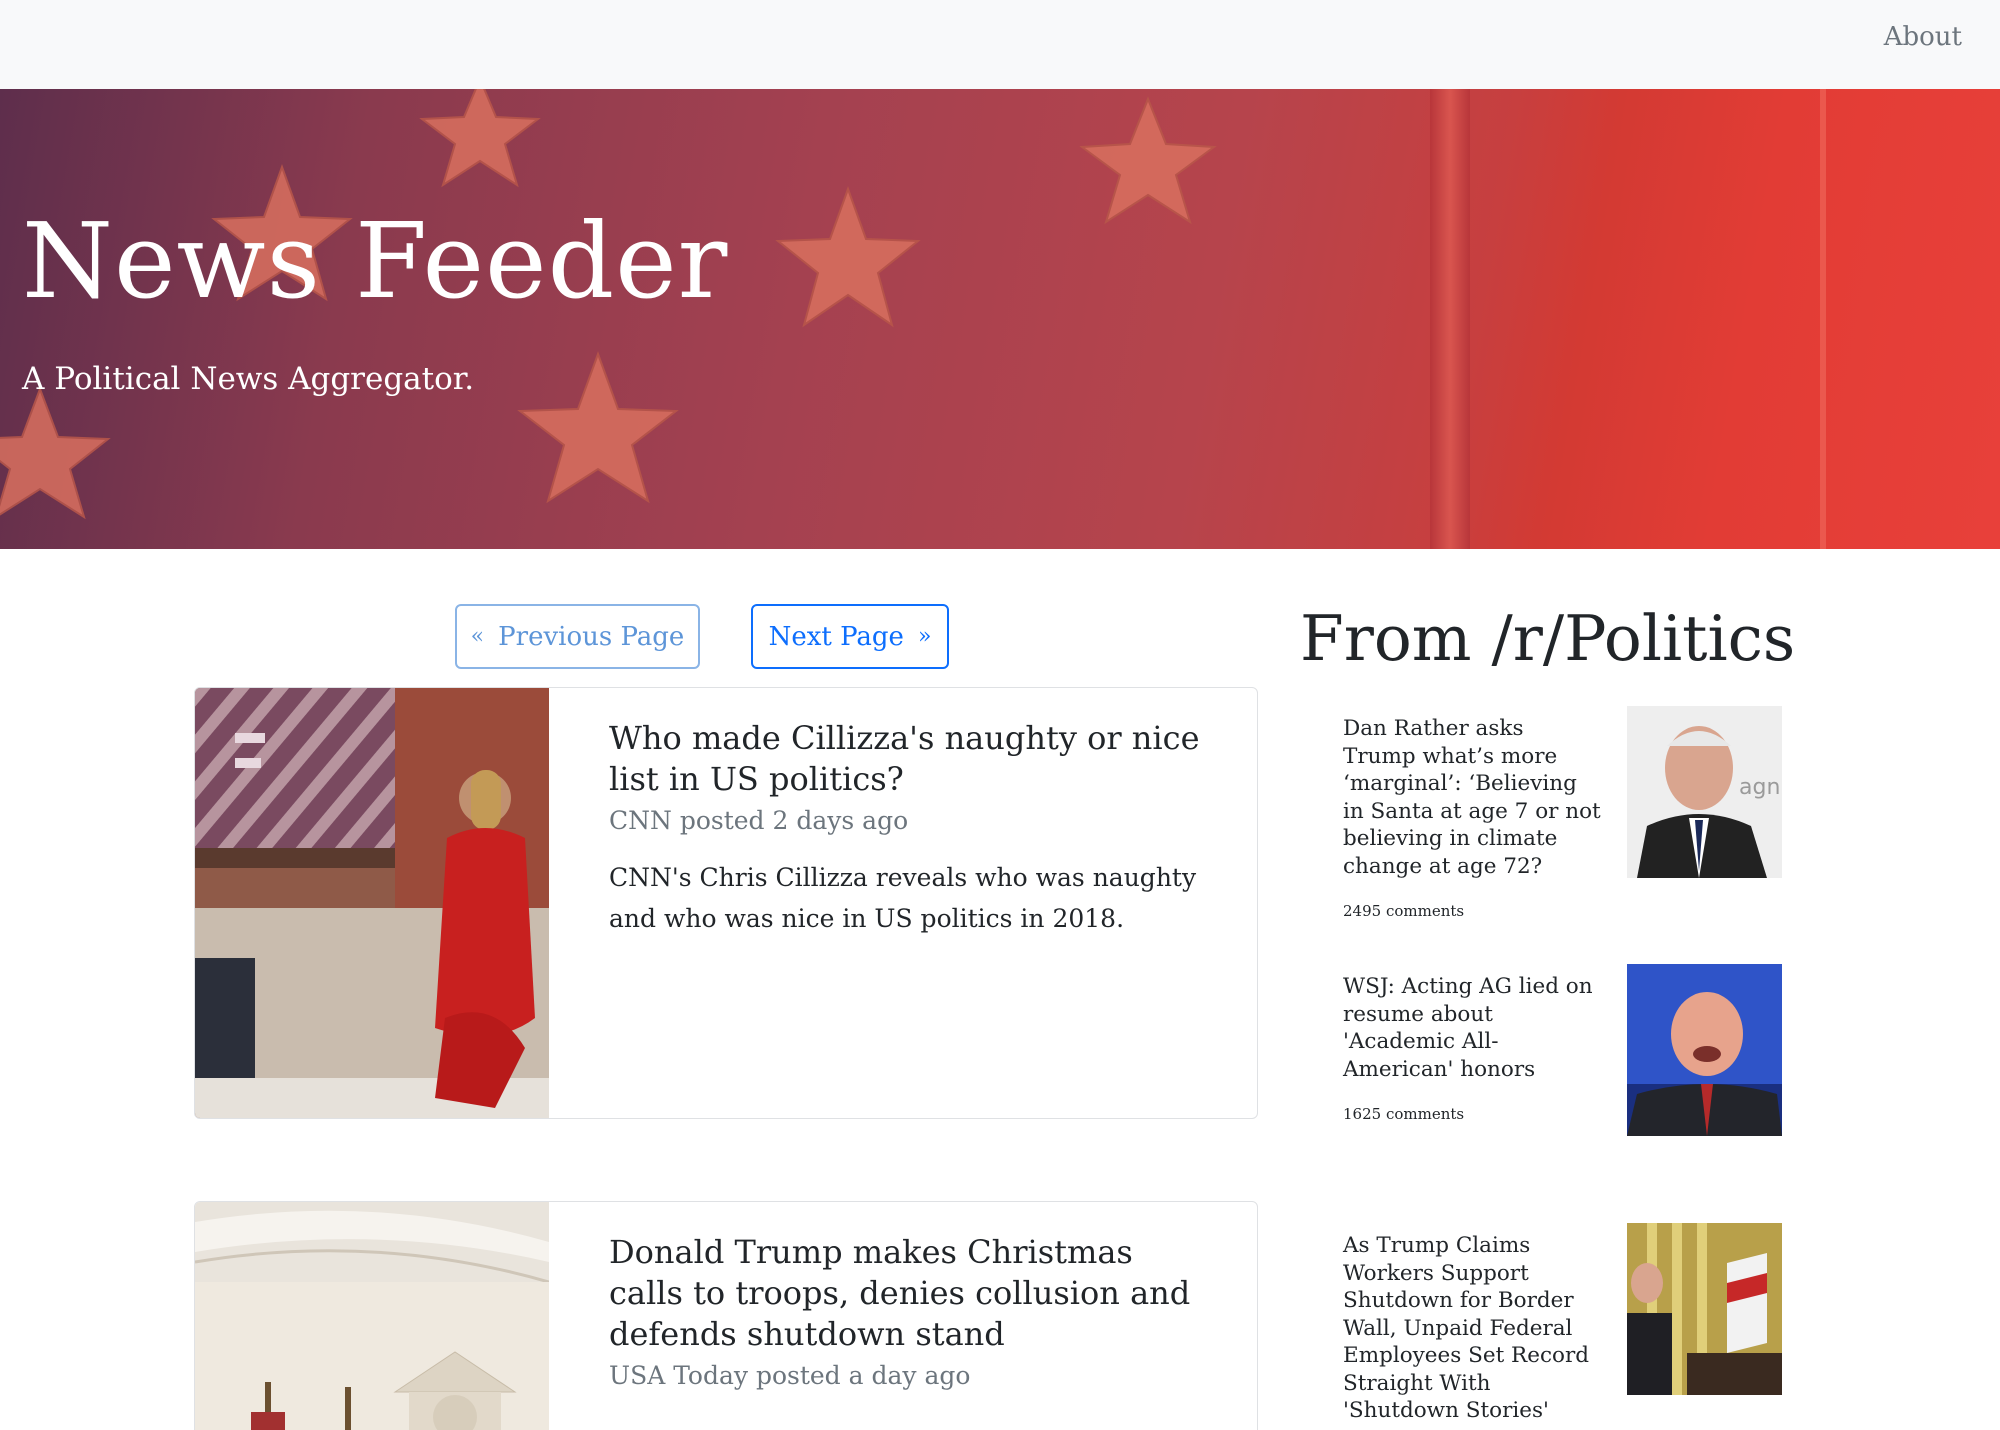 The height and width of the screenshot is (1430, 2000). I want to click on sidebar-title: From /r/Politics, so click(1548, 638).